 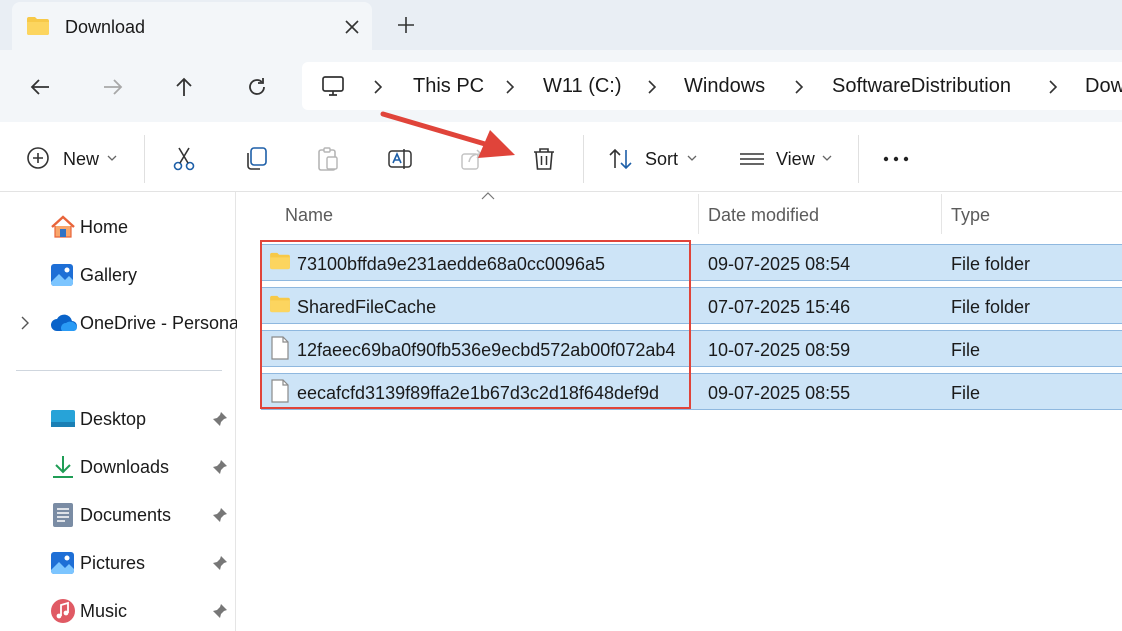 What do you see at coordinates (63, 226) in the screenshot?
I see `home-icon` at bounding box center [63, 226].